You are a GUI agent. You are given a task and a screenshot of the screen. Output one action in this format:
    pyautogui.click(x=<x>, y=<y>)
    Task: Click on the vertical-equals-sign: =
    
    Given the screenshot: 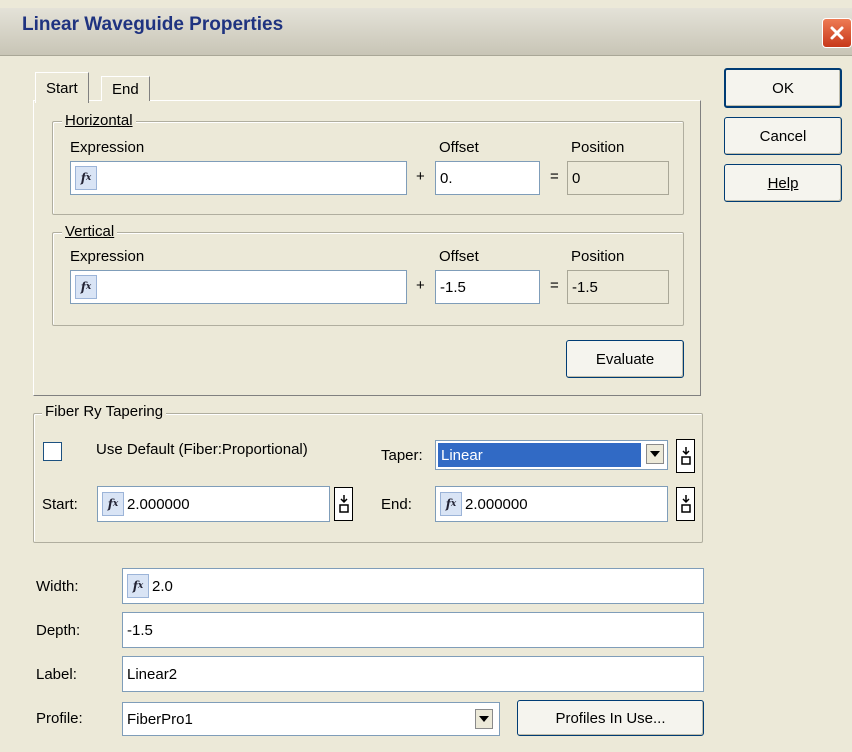 What is the action you would take?
    pyautogui.click(x=554, y=285)
    